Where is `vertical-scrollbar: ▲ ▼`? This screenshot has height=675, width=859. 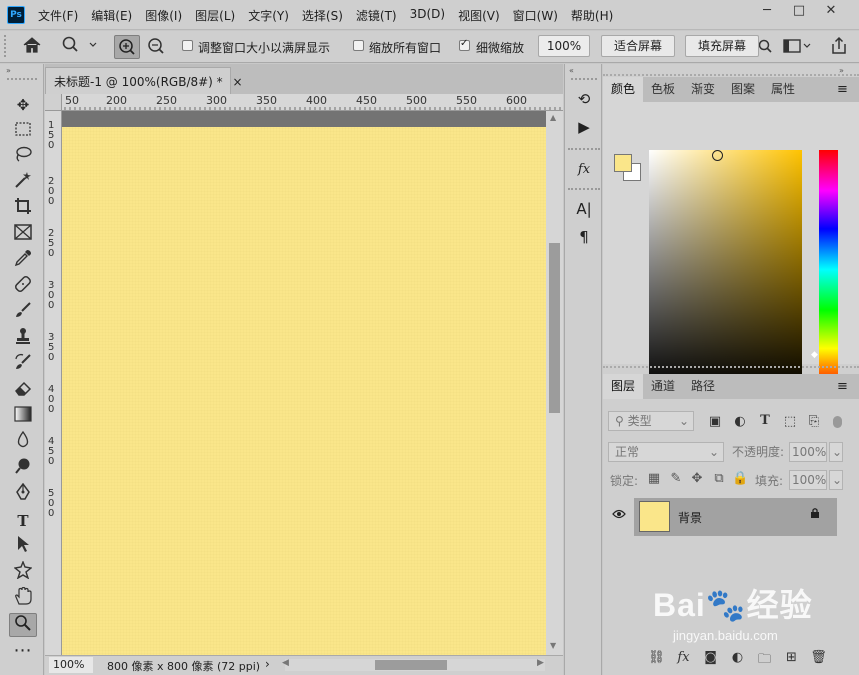
vertical-scrollbar: ▲ ▼ is located at coordinates (554, 383).